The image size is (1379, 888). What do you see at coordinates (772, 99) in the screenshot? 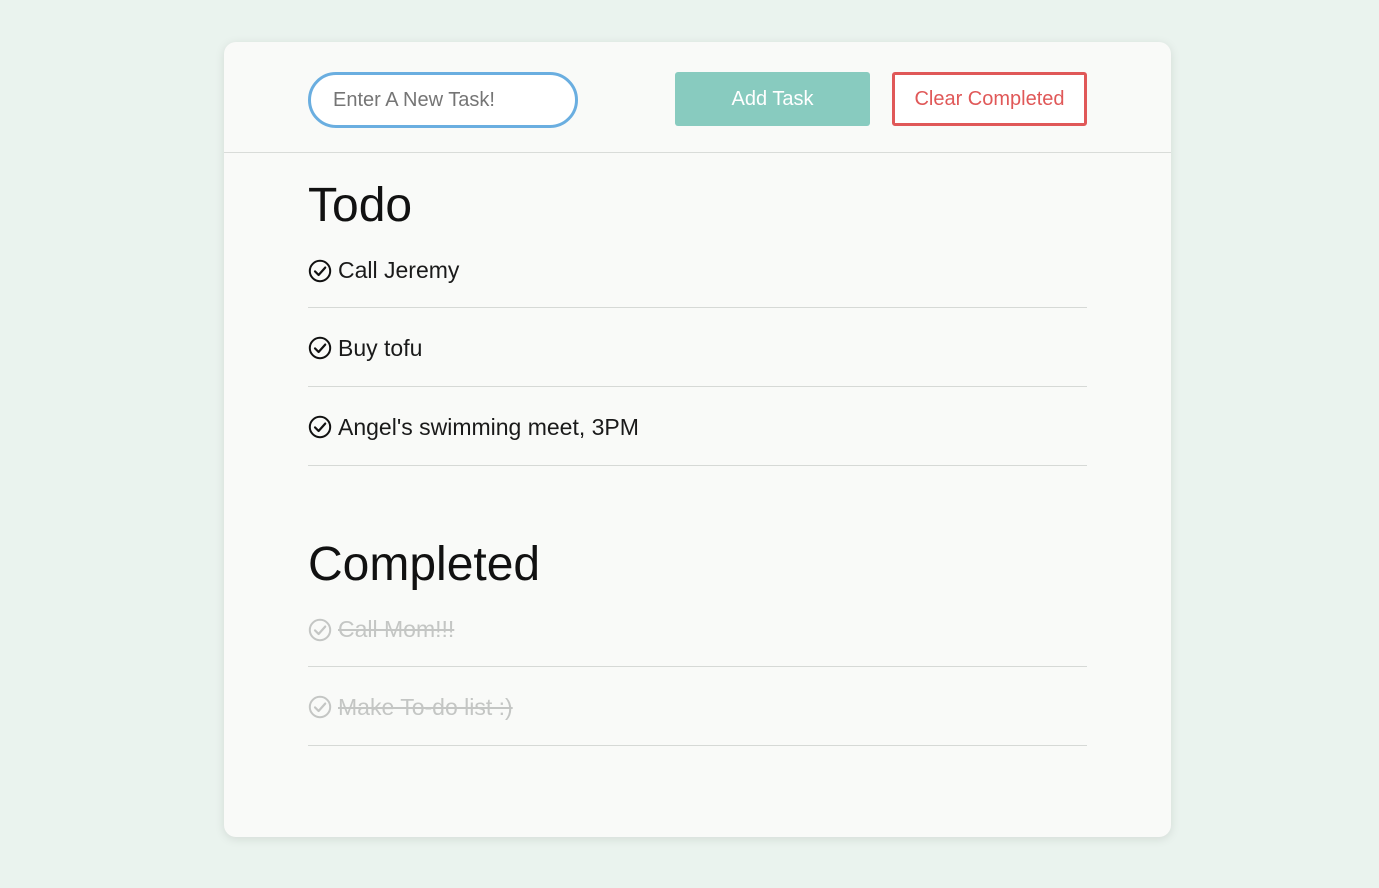
I see `add-task-button: Add Task` at bounding box center [772, 99].